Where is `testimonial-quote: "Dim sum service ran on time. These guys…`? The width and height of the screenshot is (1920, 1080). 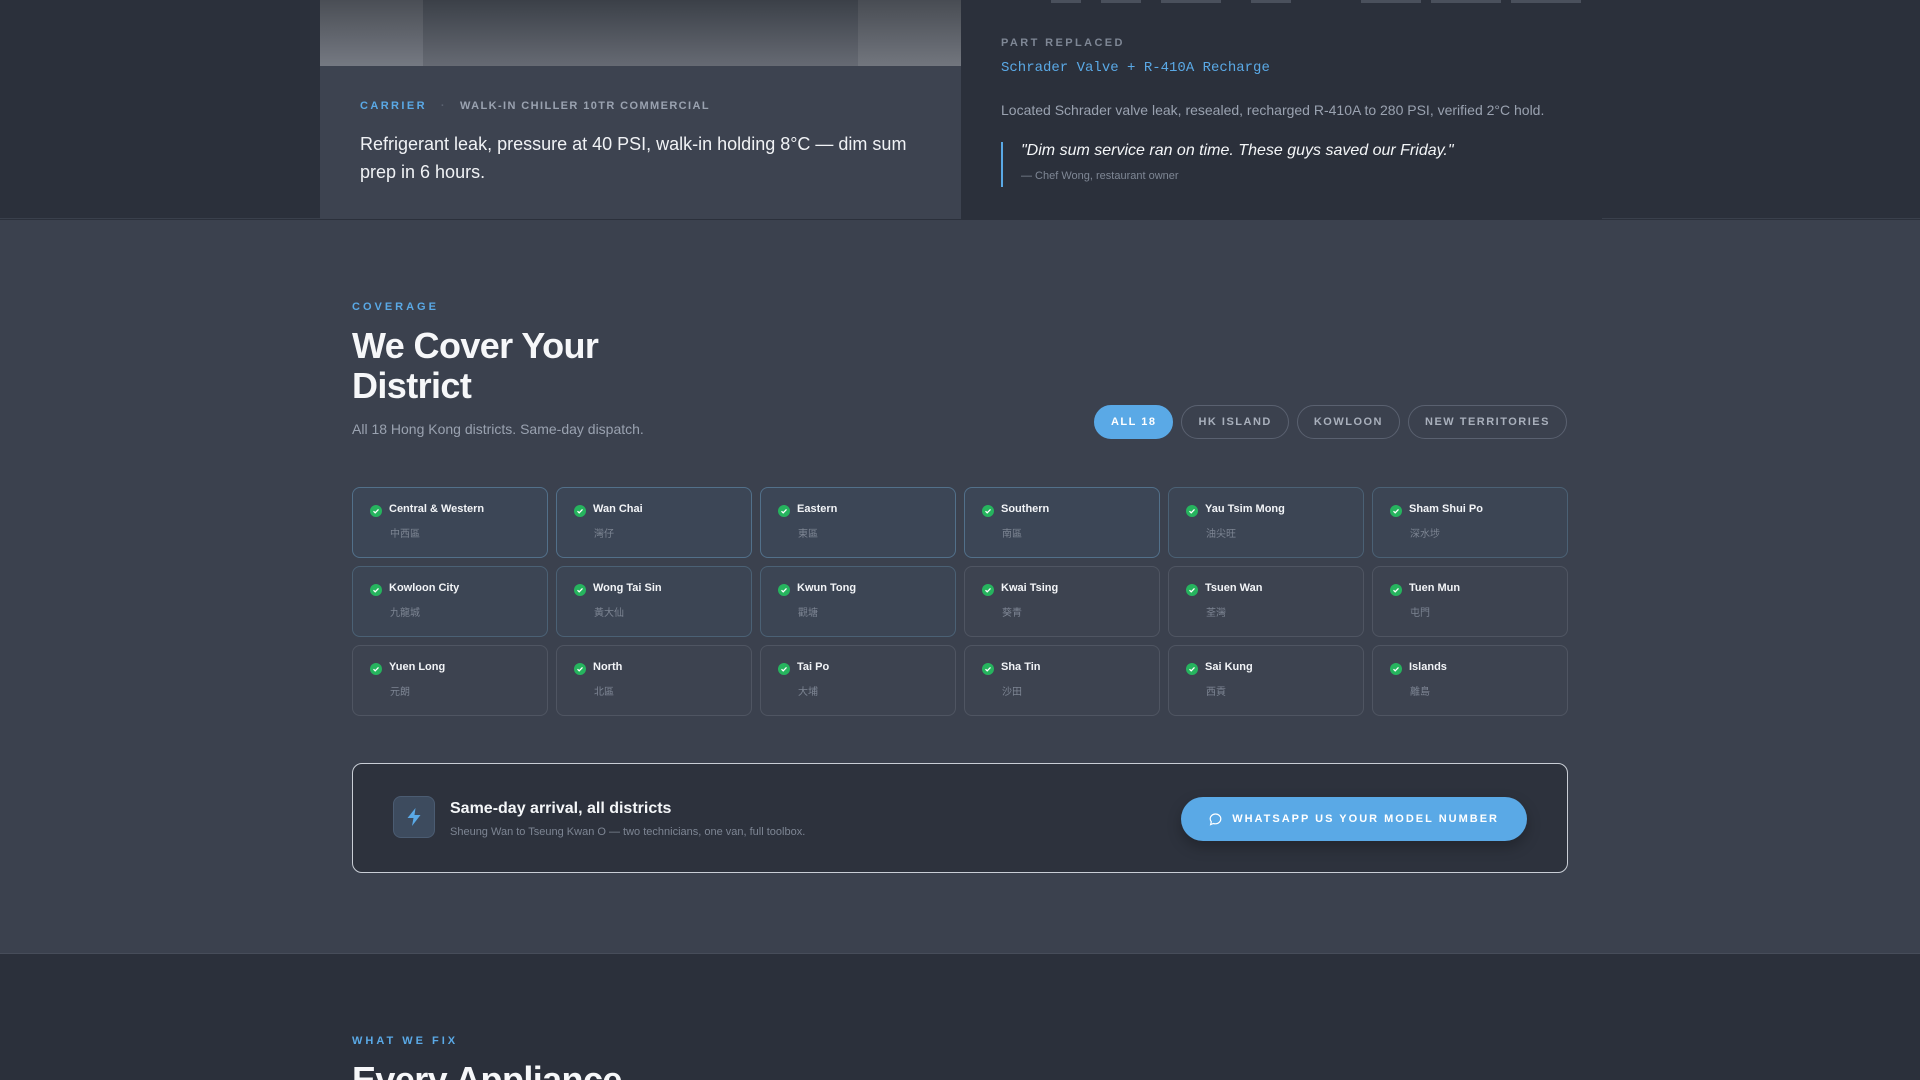 testimonial-quote: "Dim sum service ran on time. These guys… is located at coordinates (1227, 164).